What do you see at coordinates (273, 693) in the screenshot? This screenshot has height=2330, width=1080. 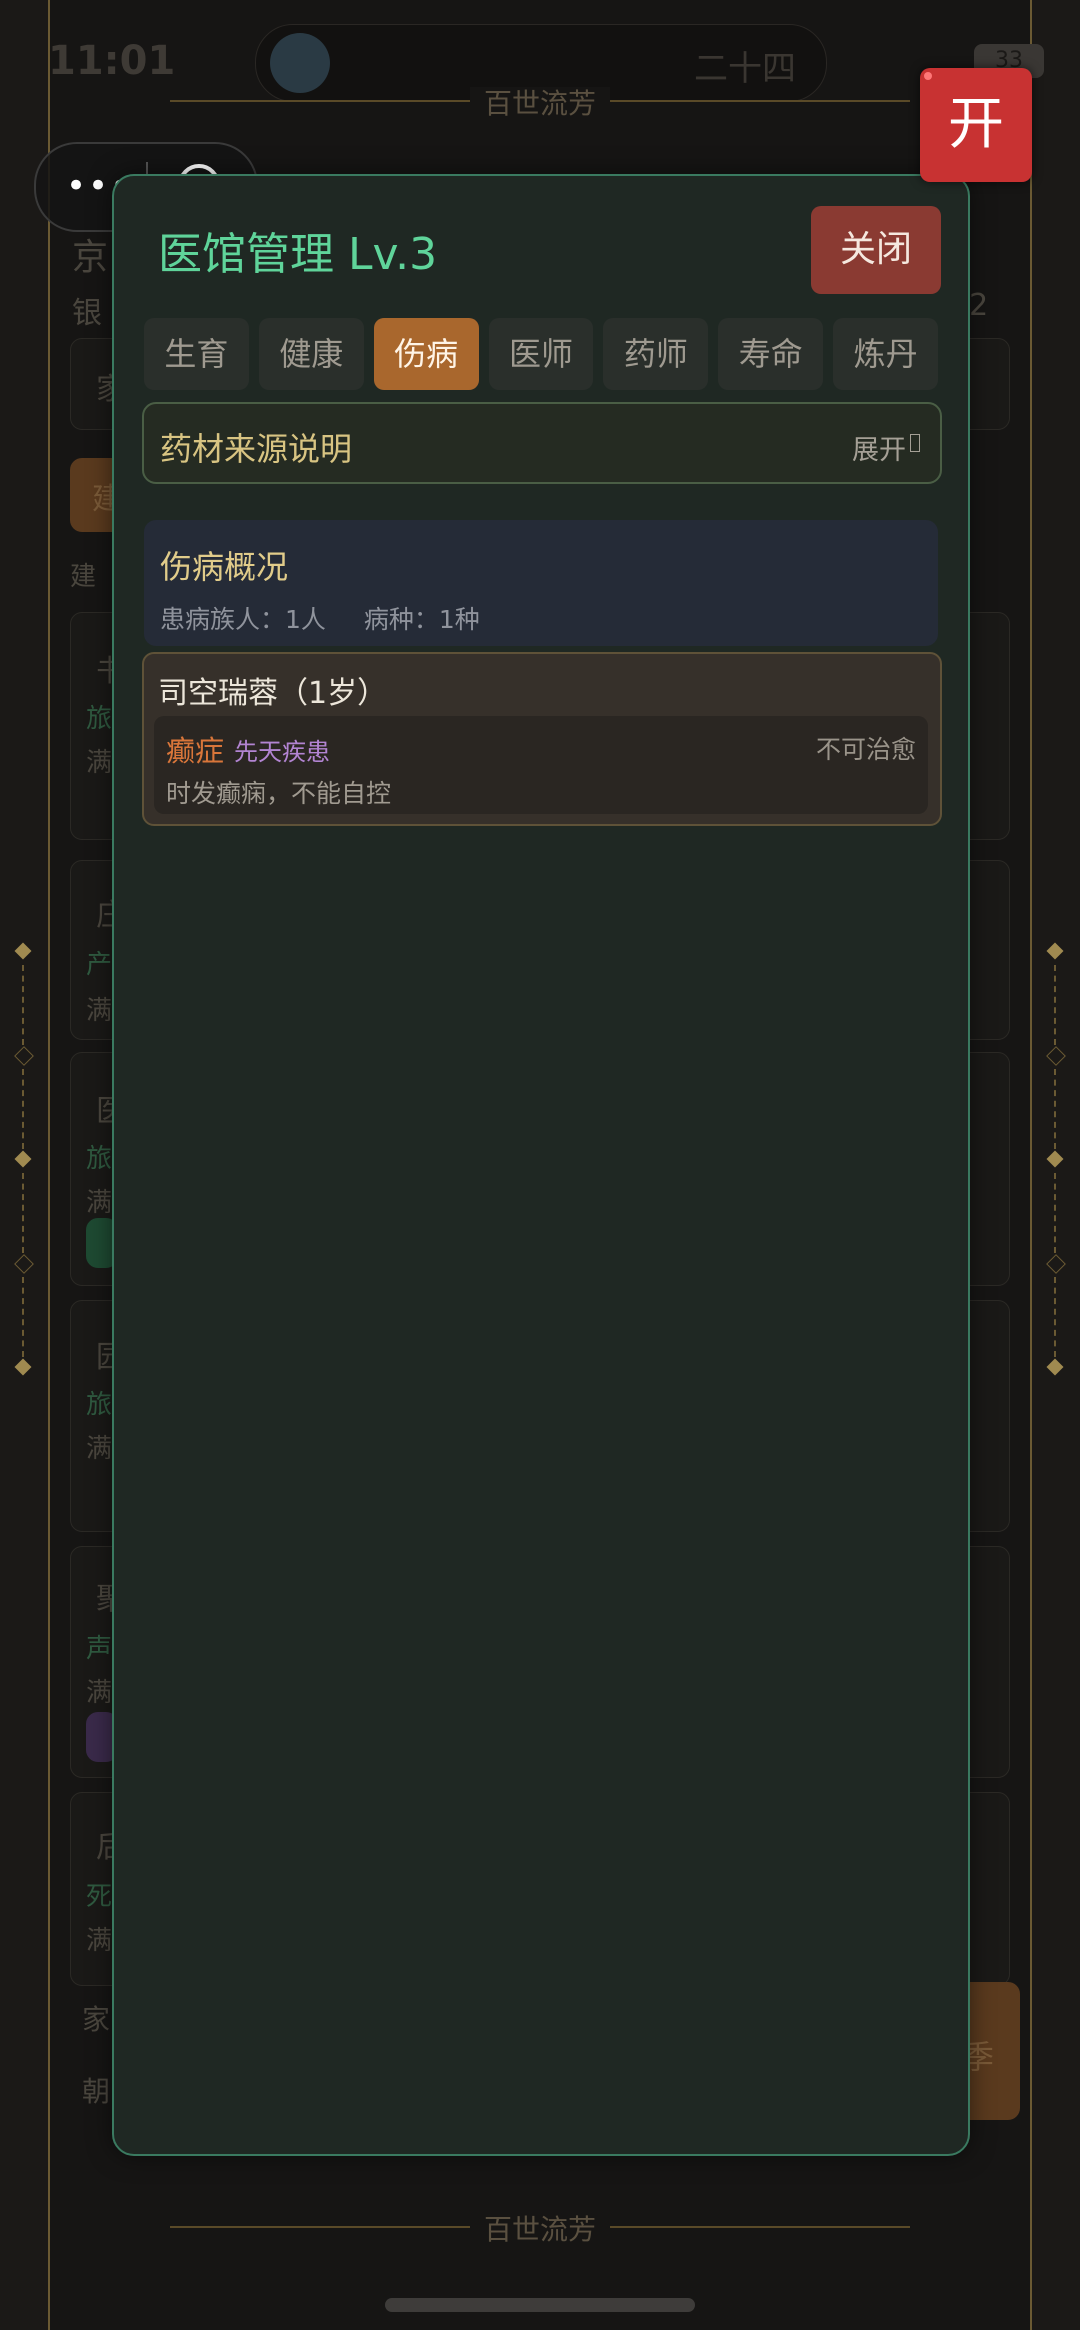 I see `patient-name: 司空瑞蓉（1岁）` at bounding box center [273, 693].